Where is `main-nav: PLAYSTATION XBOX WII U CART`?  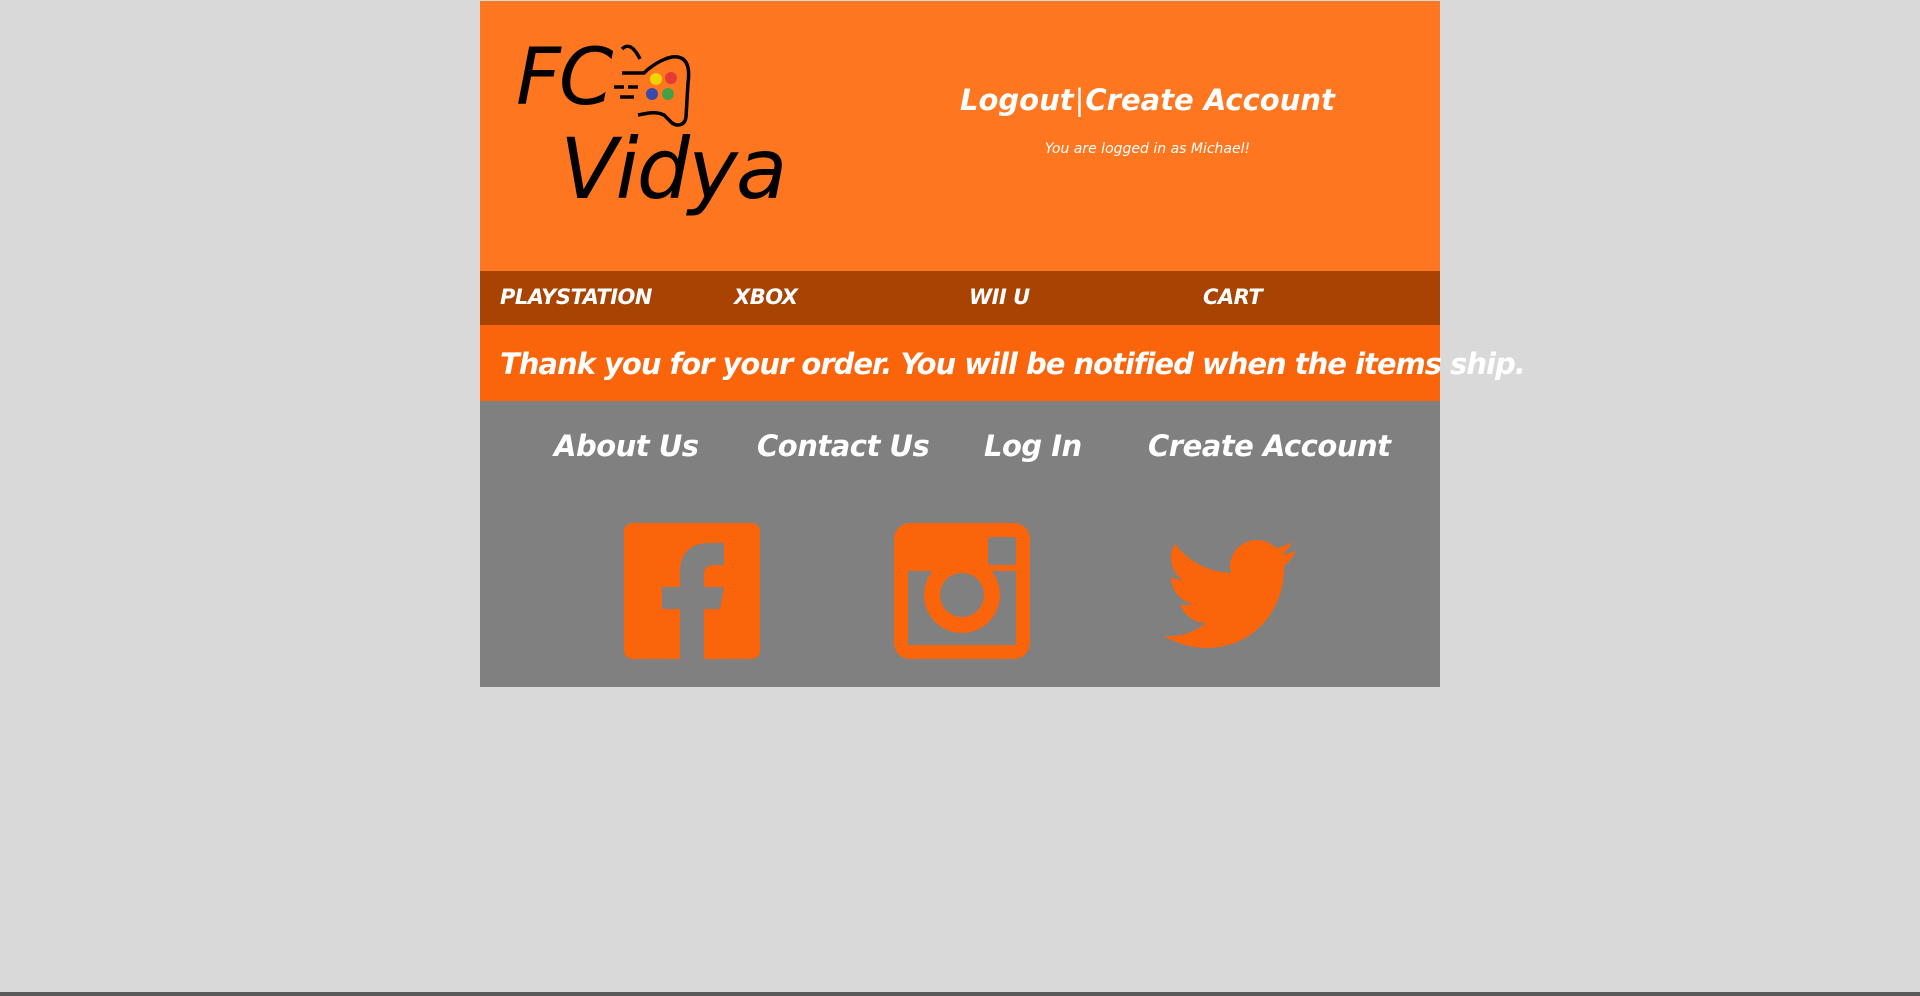
main-nav: PLAYSTATION XBOX WII U CART is located at coordinates (960, 298).